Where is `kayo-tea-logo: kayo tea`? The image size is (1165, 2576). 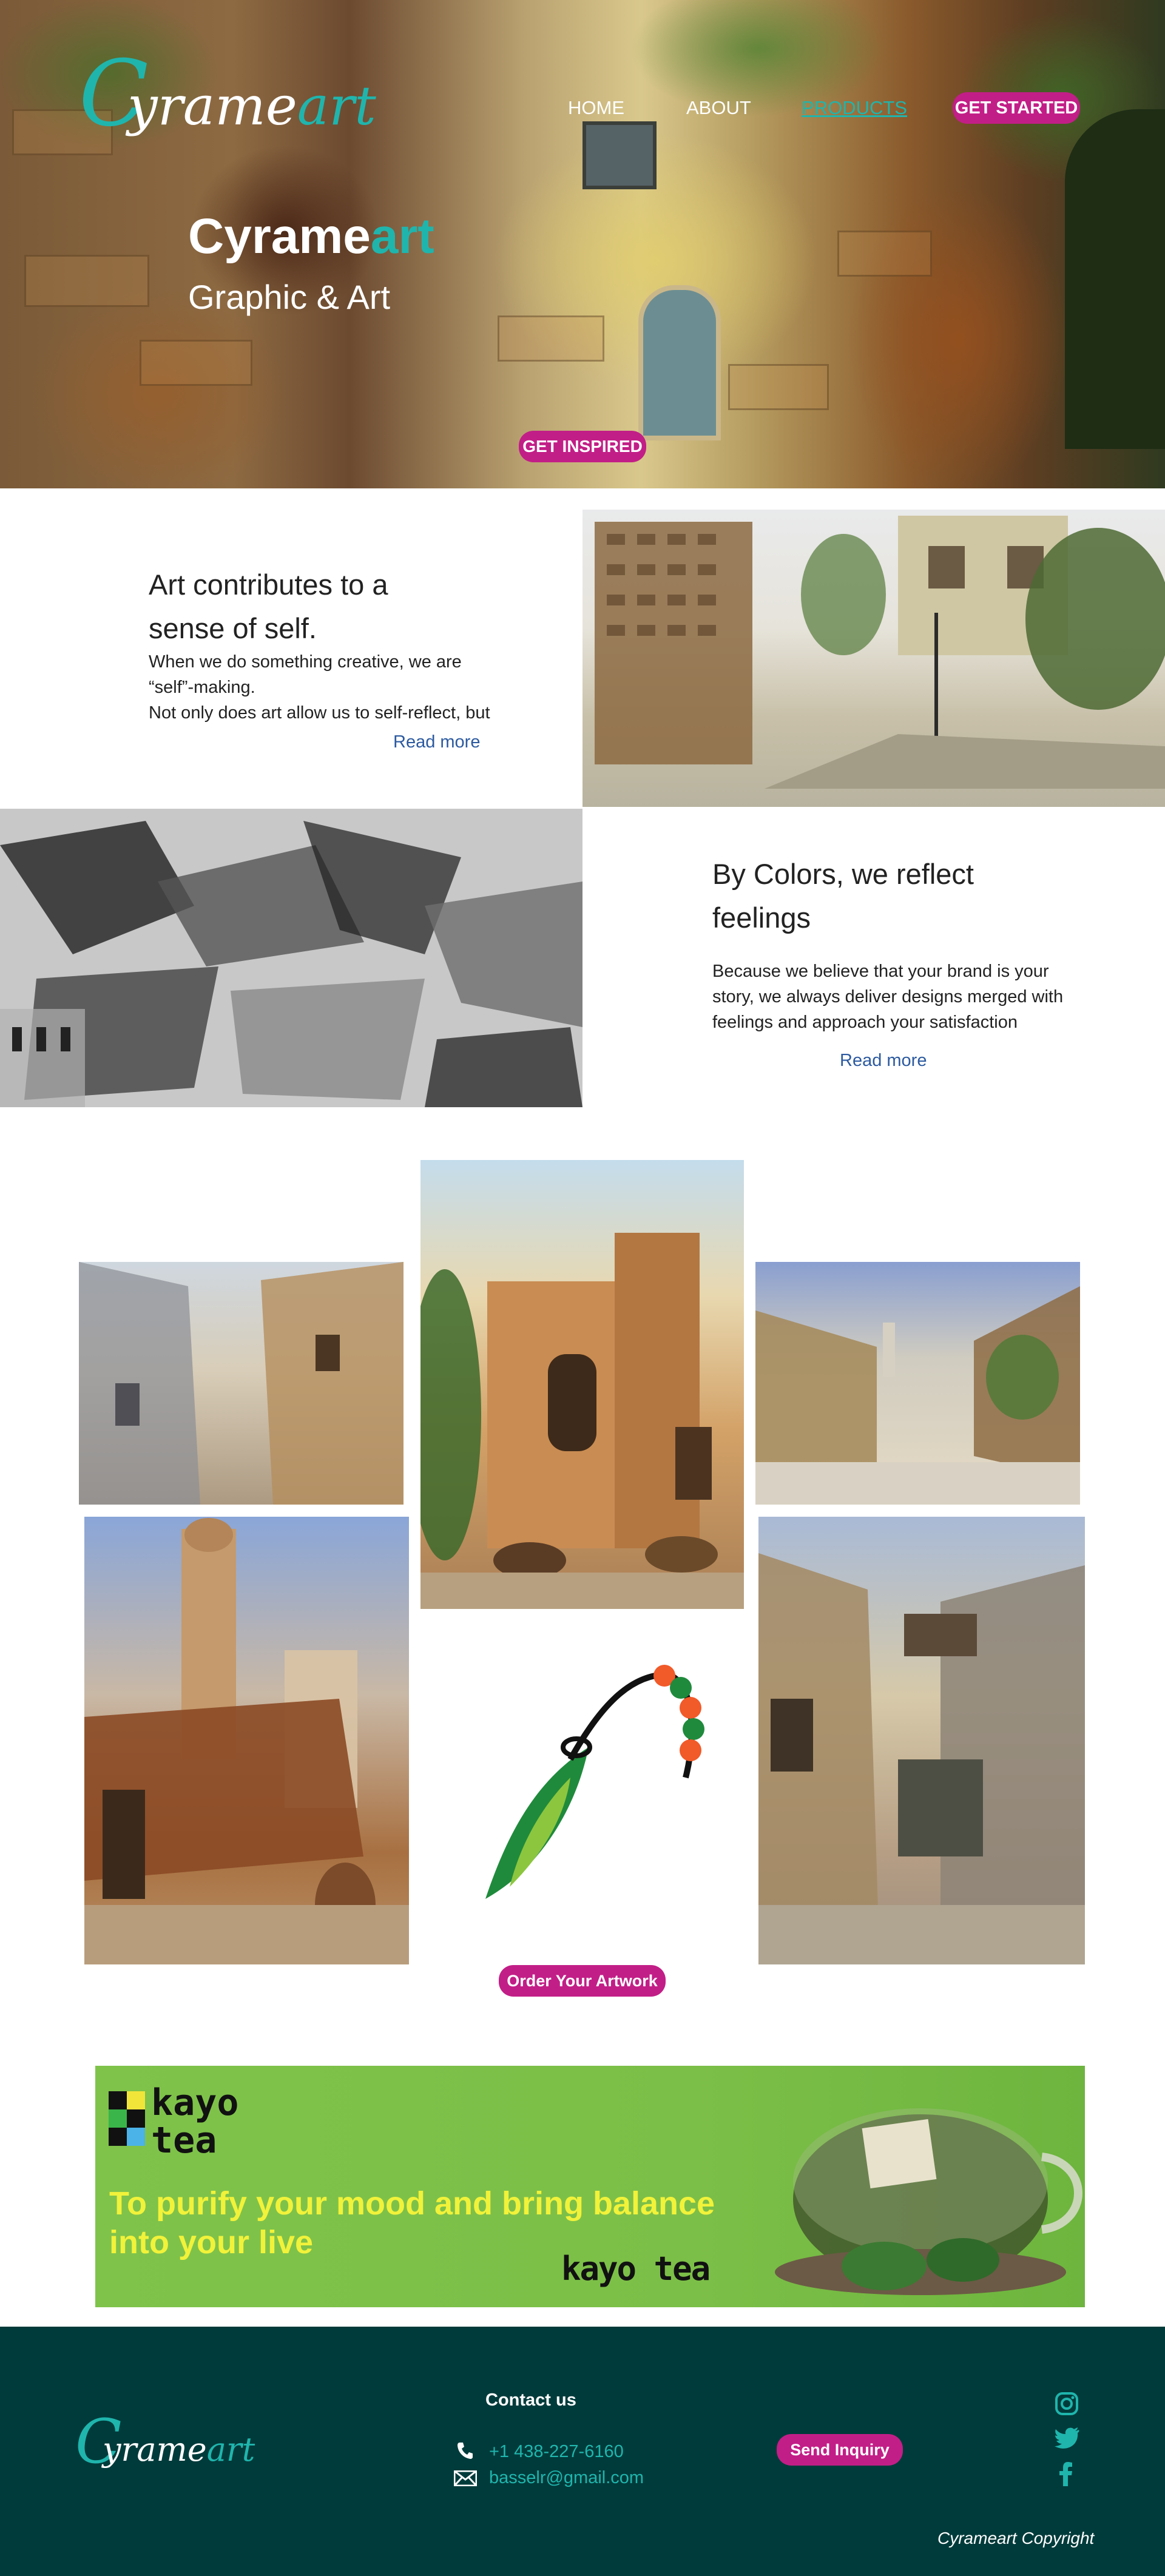
kayo-tea-logo: kayo tea is located at coordinates (195, 2121).